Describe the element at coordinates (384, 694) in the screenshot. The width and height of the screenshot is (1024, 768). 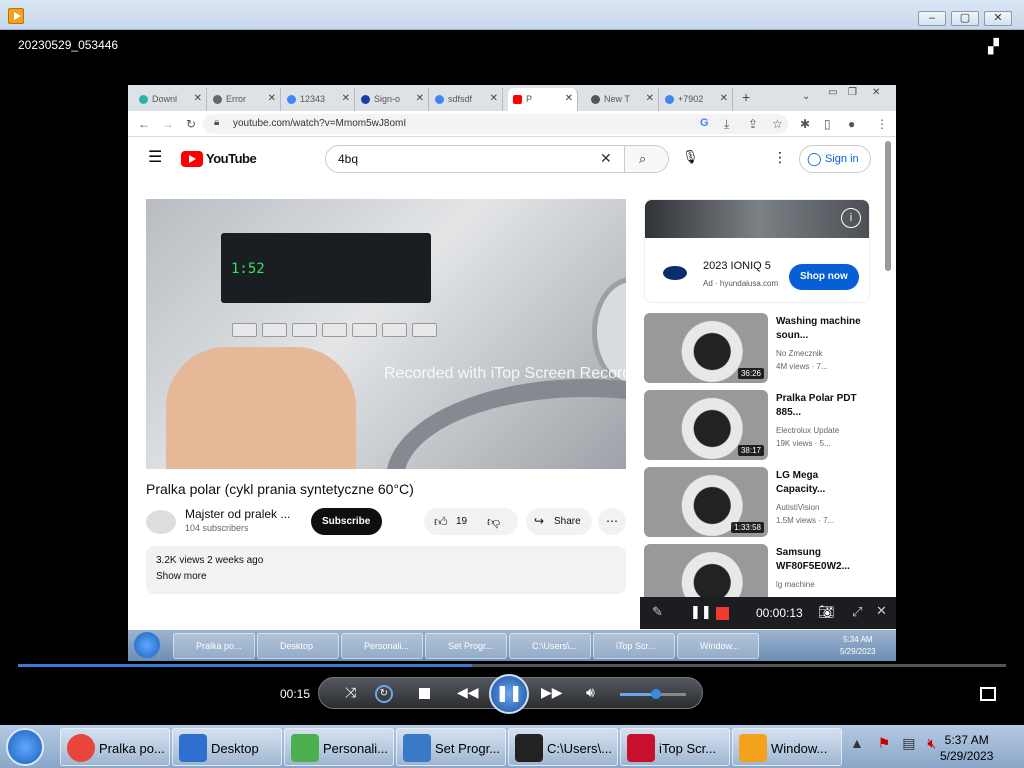
I see `repeat-icon: ↻` at that location.